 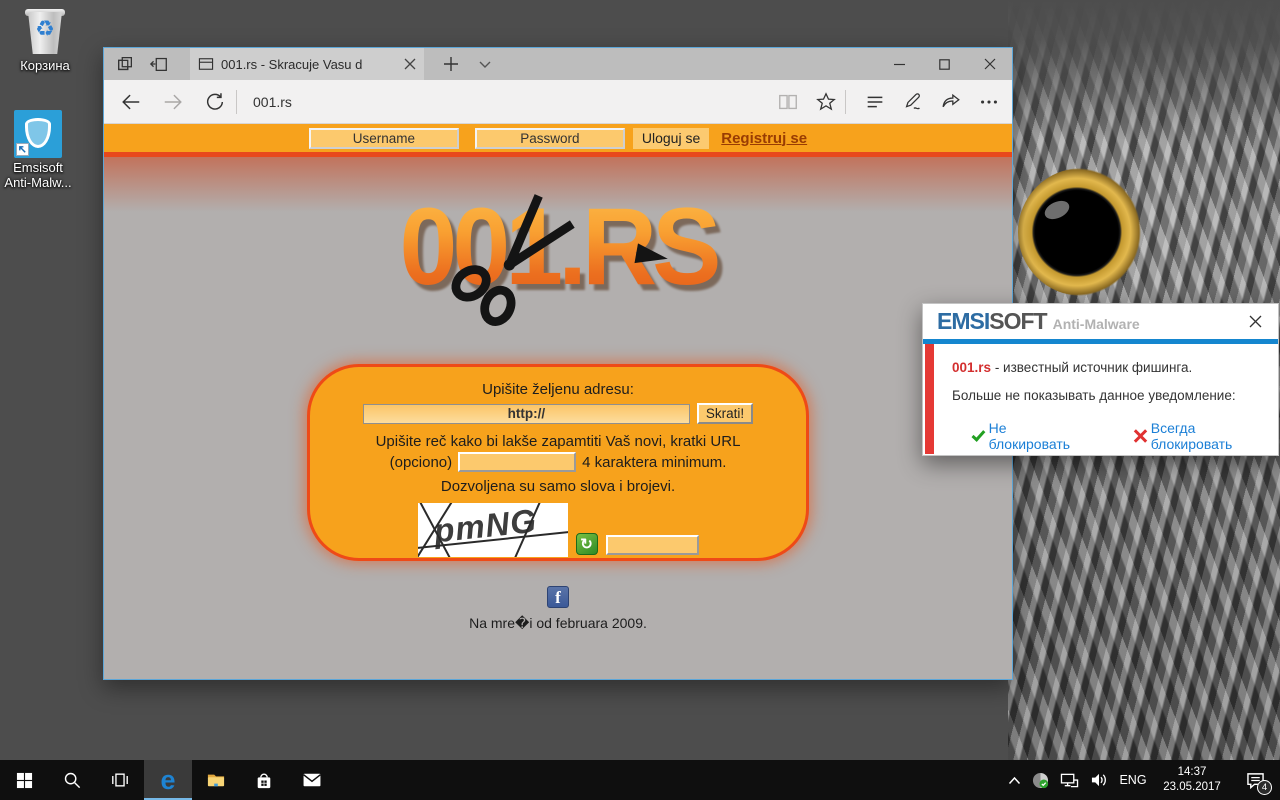 What do you see at coordinates (159, 64) in the screenshot?
I see `set-tabs-aside-icon` at bounding box center [159, 64].